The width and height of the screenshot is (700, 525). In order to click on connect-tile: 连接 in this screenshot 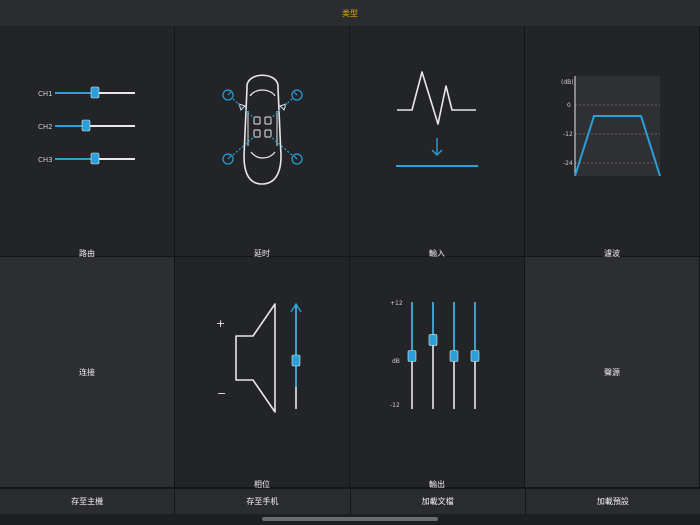, I will do `click(87, 372)`.